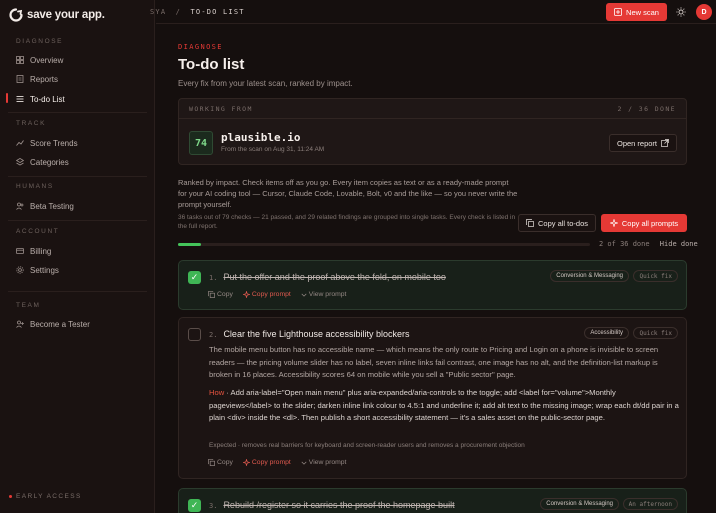 This screenshot has width=716, height=513. I want to click on external-link-icon, so click(665, 143).